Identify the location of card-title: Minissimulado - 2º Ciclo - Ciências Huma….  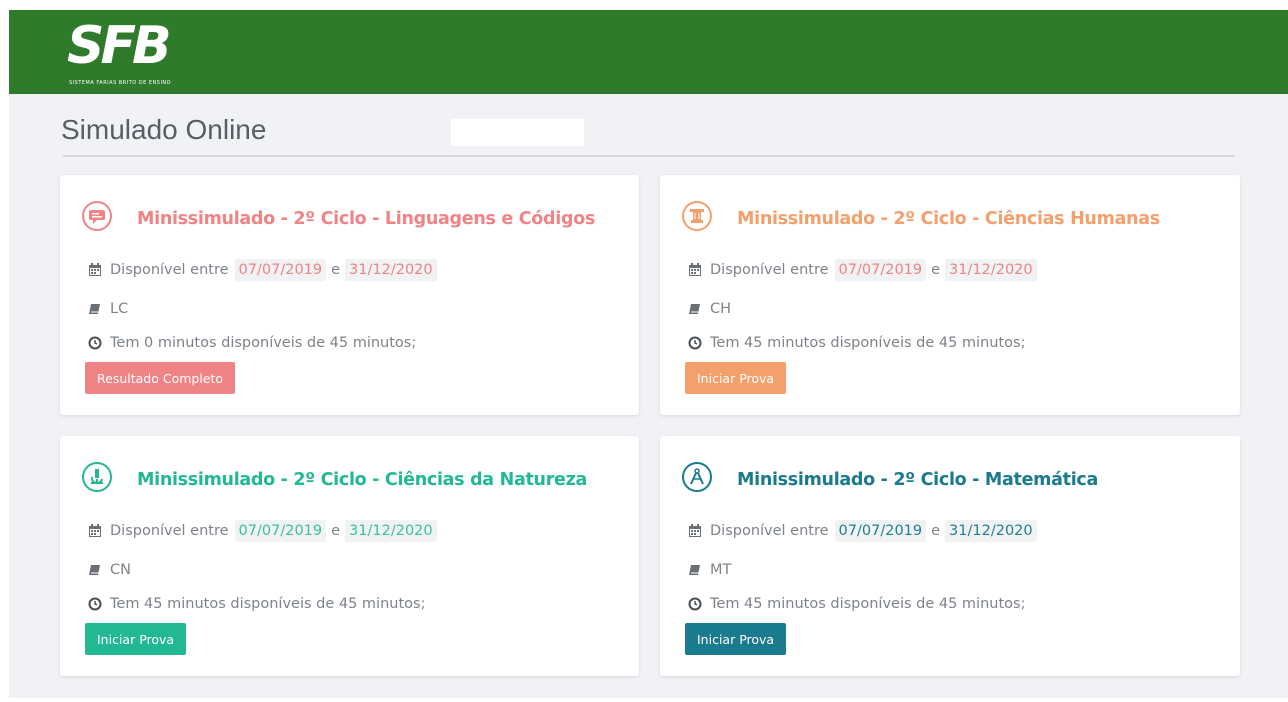
(948, 219).